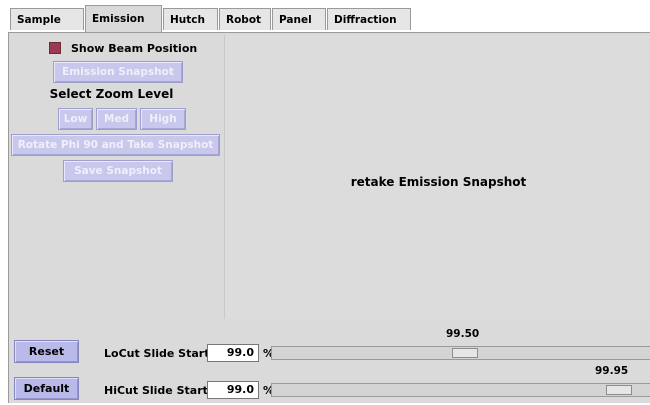 This screenshot has height=405, width=650. Describe the element at coordinates (115, 145) in the screenshot. I see `rotate-phi-snapshot-button: Rotate Phi 90 and Take Snapshot` at that location.